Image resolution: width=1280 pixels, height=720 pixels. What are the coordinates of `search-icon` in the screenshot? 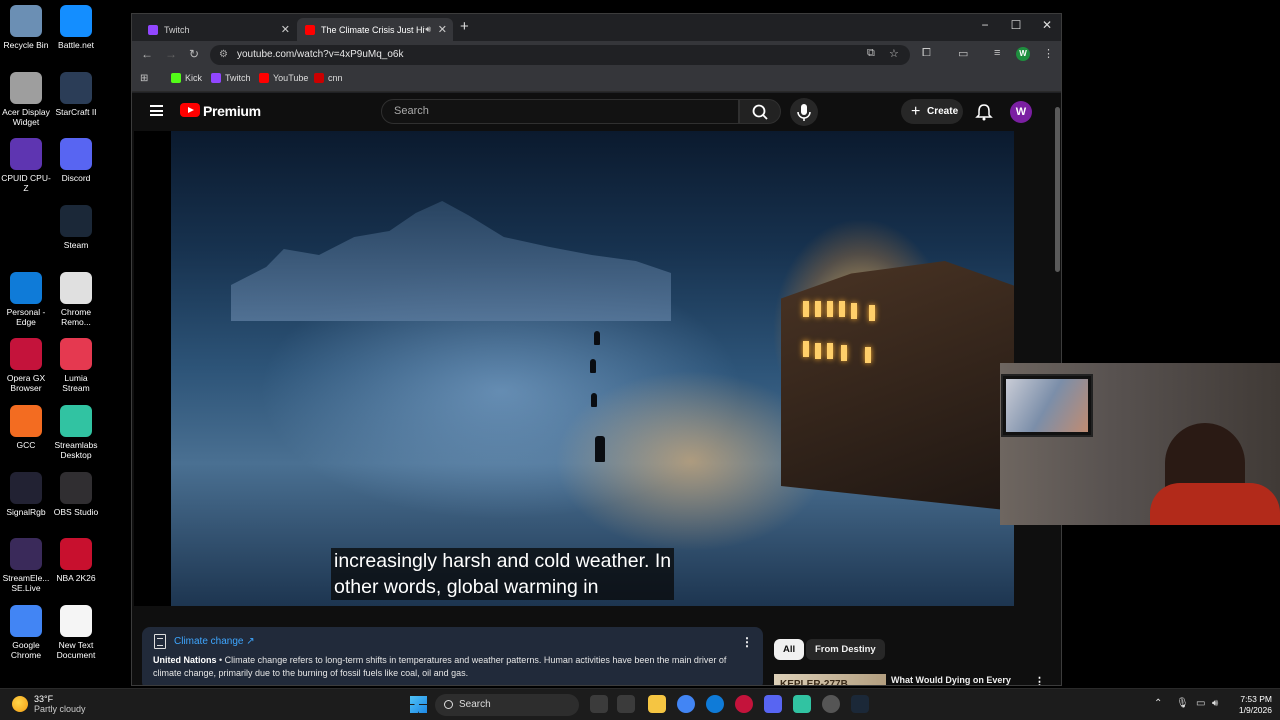 It's located at (760, 112).